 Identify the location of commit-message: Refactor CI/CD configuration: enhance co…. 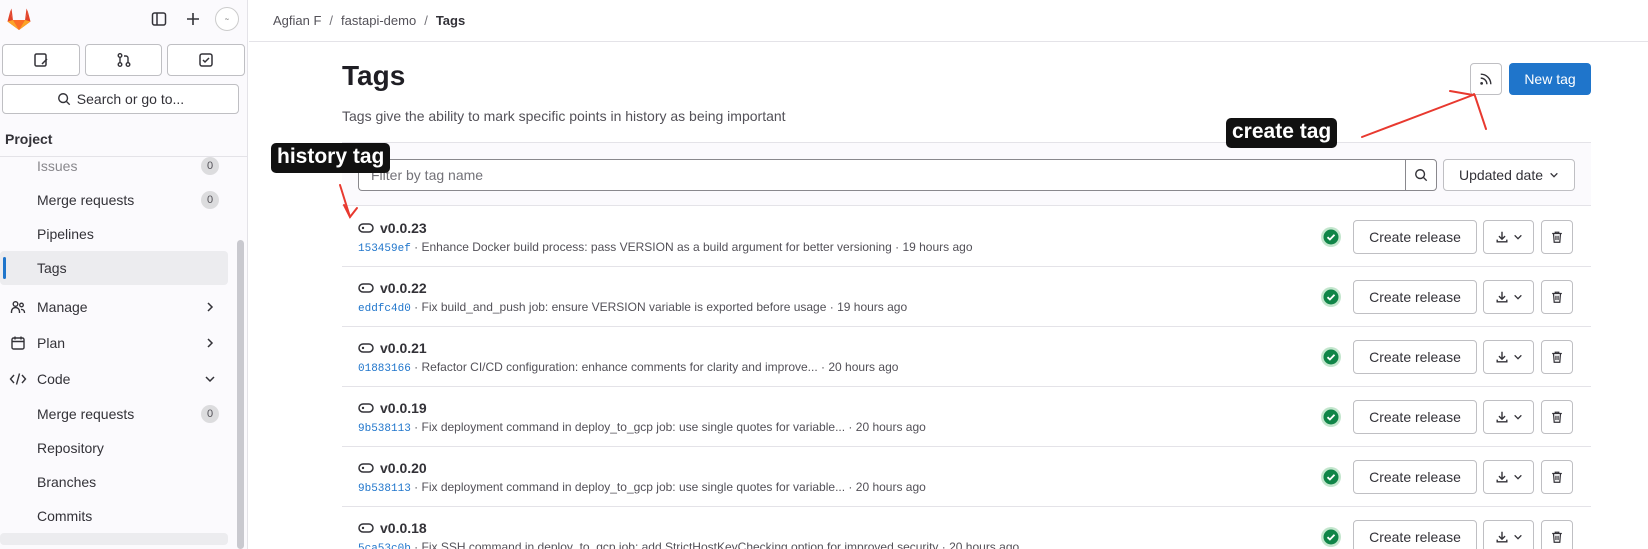
(620, 367).